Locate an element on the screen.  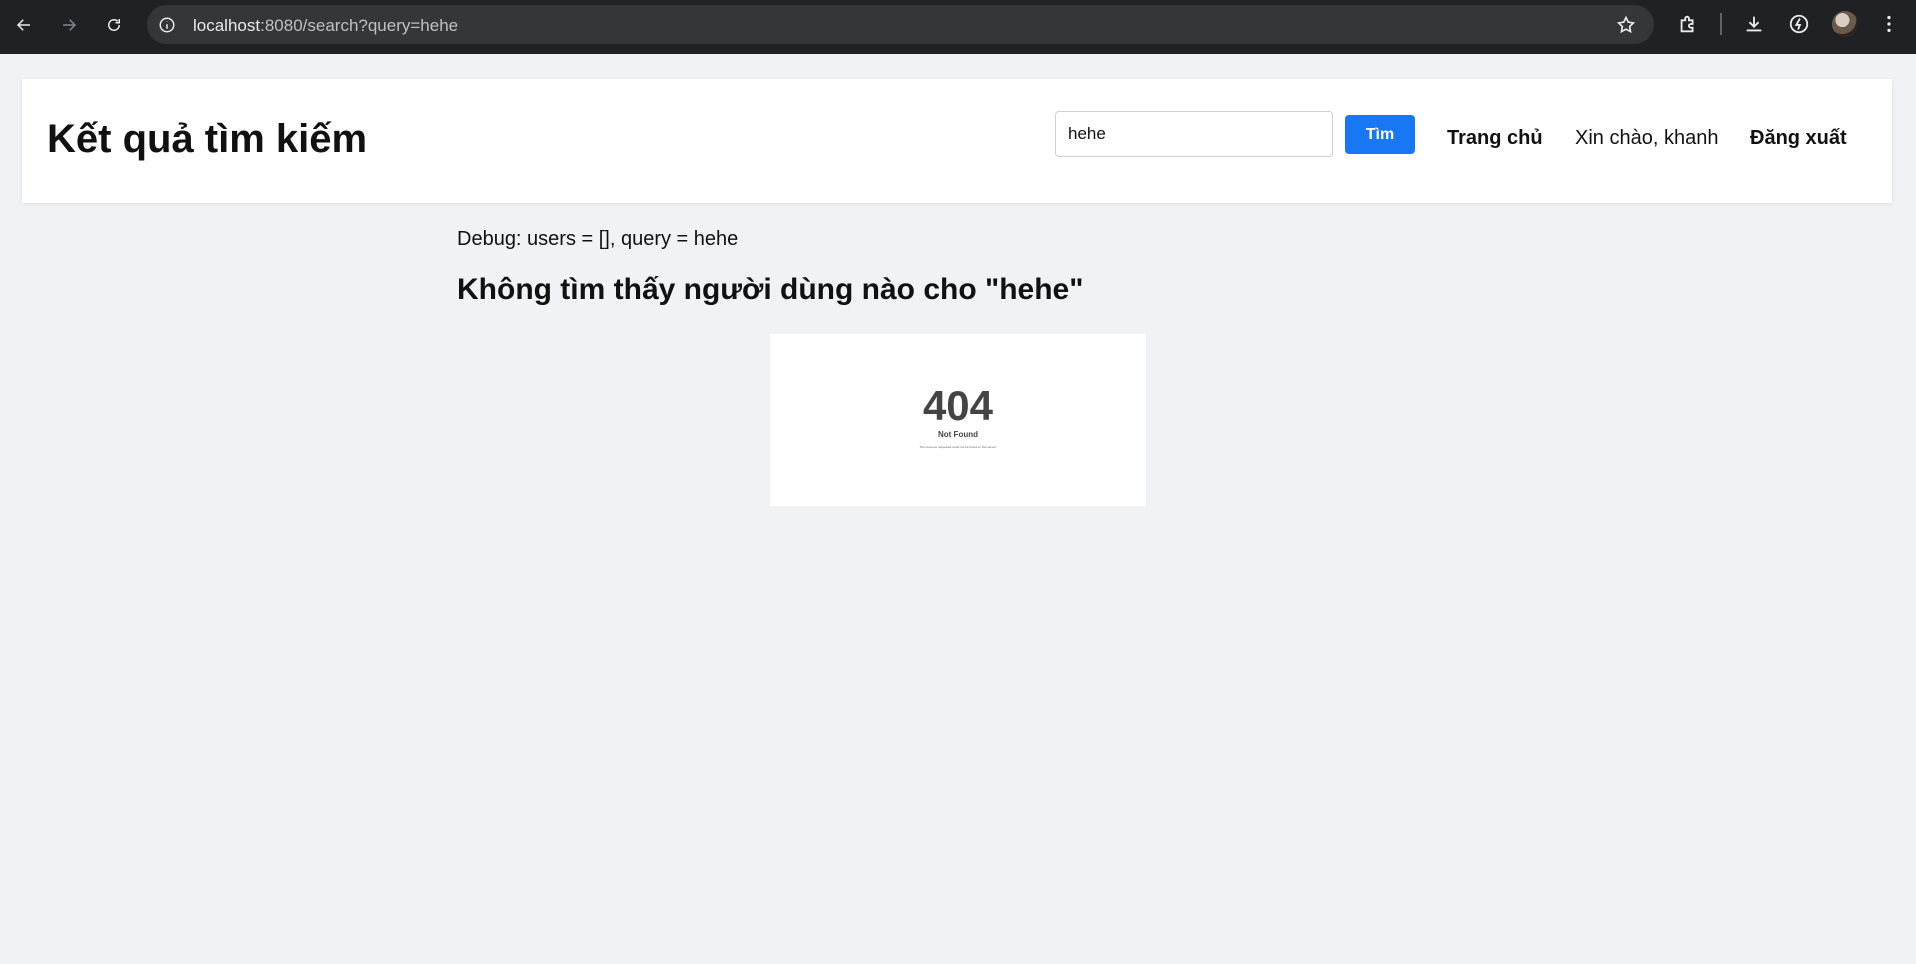
menu-icon is located at coordinates (1889, 24).